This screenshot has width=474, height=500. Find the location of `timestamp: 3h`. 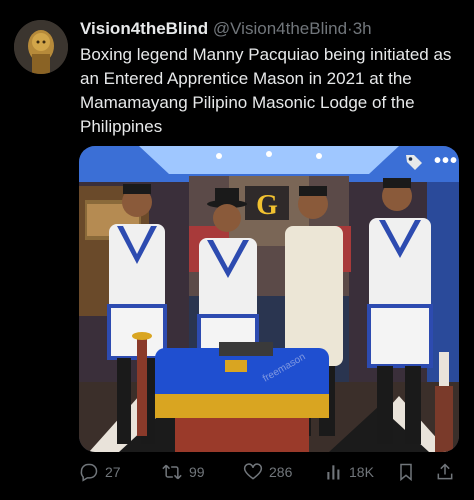

timestamp: 3h is located at coordinates (362, 28).